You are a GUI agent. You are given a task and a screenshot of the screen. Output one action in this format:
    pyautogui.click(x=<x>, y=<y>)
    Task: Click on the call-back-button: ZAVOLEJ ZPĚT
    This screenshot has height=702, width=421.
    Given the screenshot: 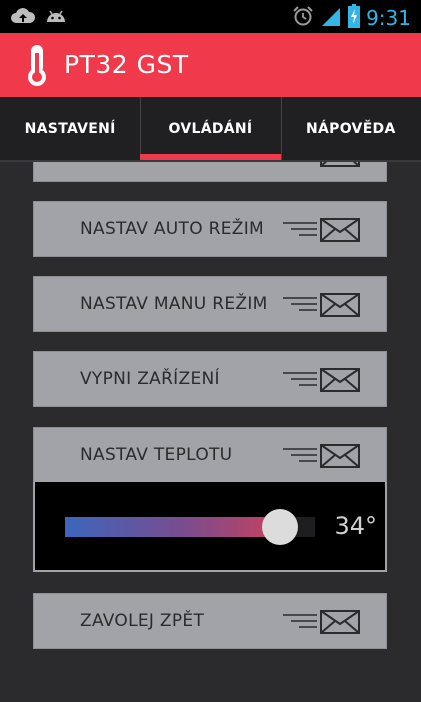 What is the action you would take?
    pyautogui.click(x=210, y=621)
    